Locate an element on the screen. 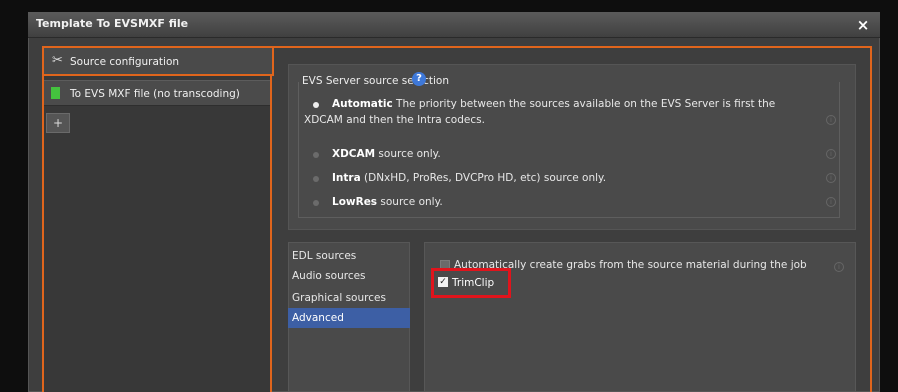  radio-lowres is located at coordinates (316, 203).